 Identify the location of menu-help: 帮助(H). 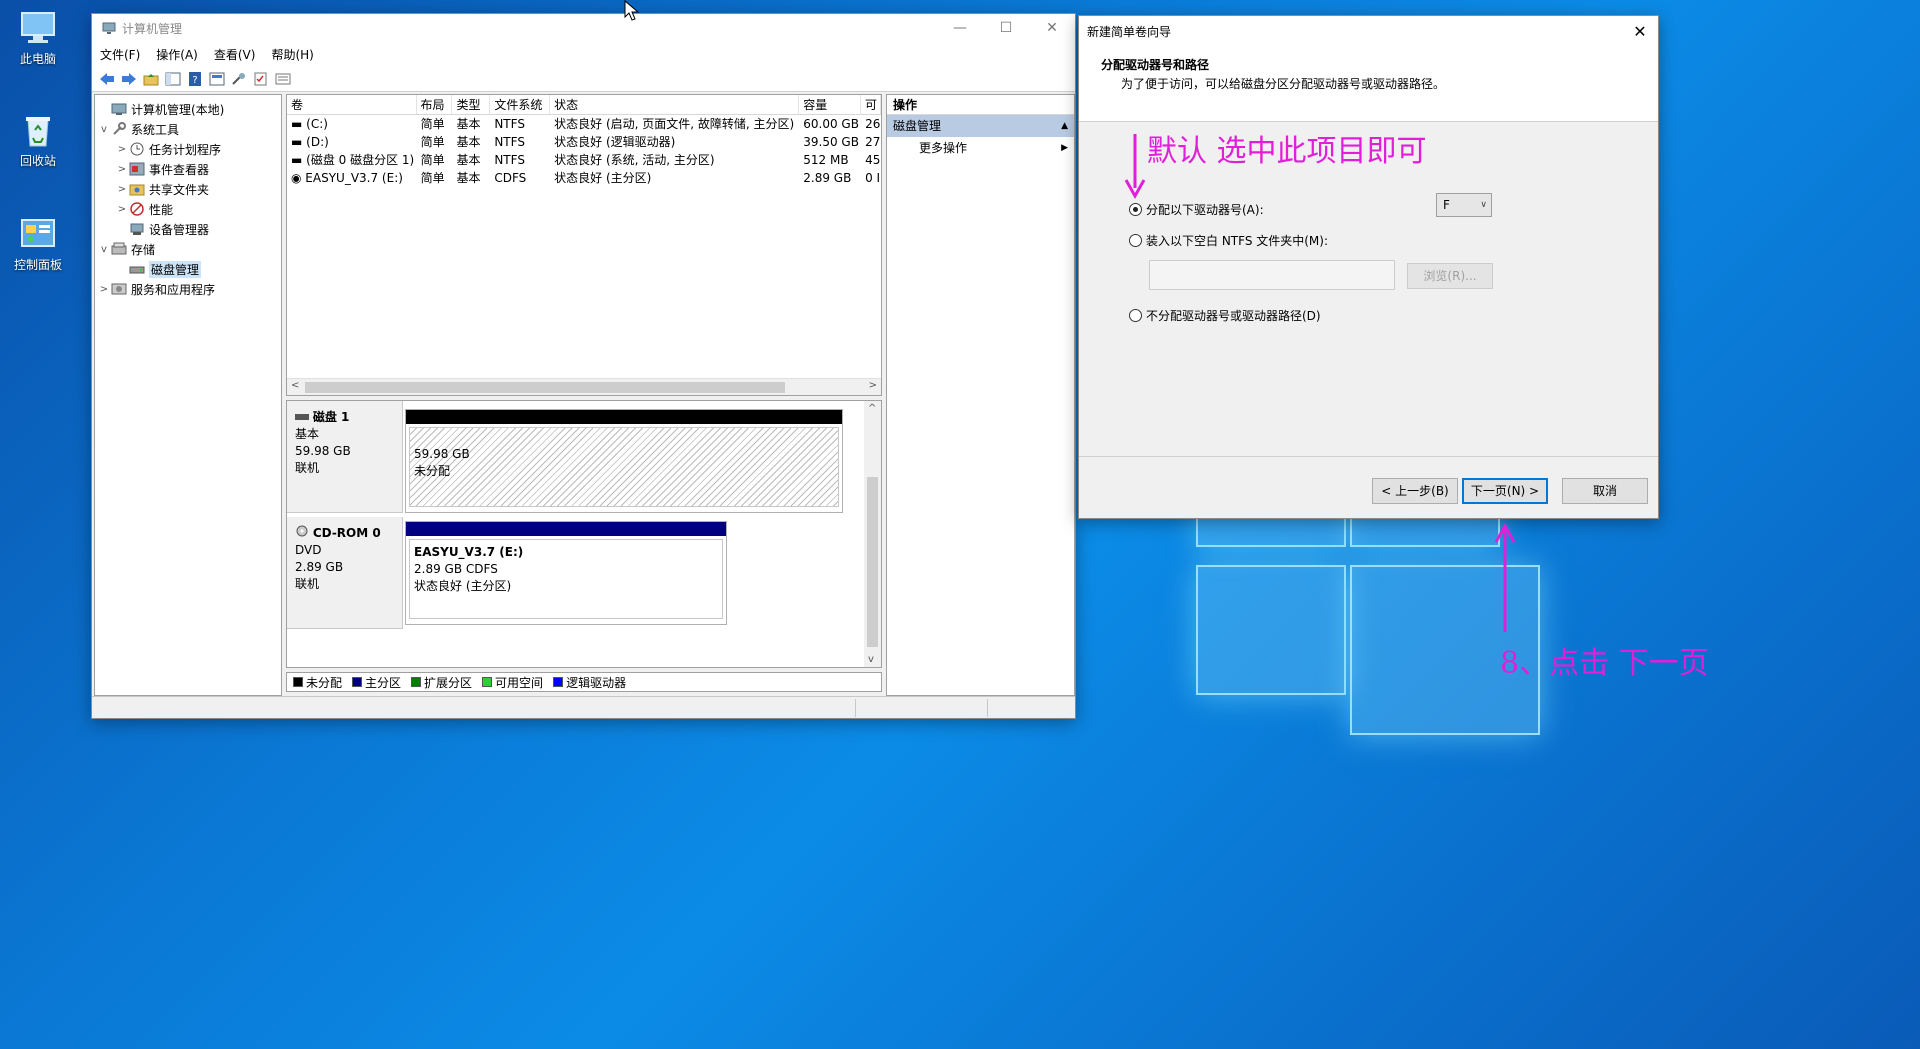
(292, 54).